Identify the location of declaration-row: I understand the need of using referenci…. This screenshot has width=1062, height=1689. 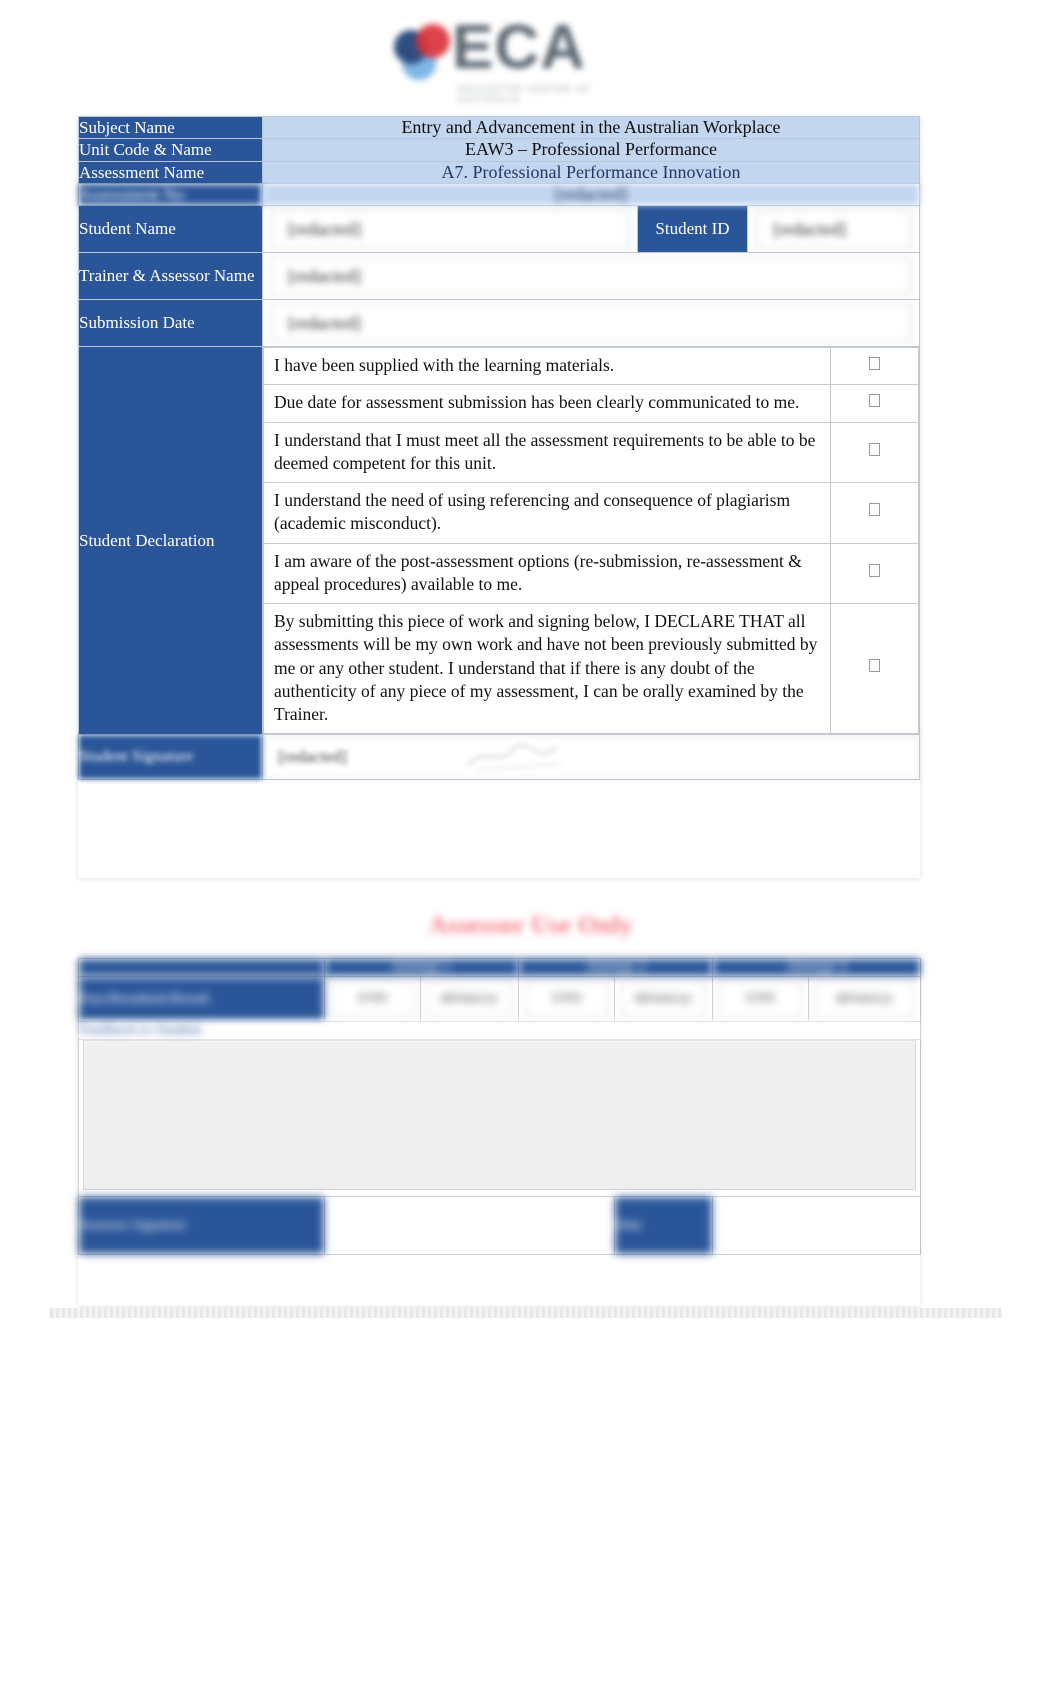
(591, 513).